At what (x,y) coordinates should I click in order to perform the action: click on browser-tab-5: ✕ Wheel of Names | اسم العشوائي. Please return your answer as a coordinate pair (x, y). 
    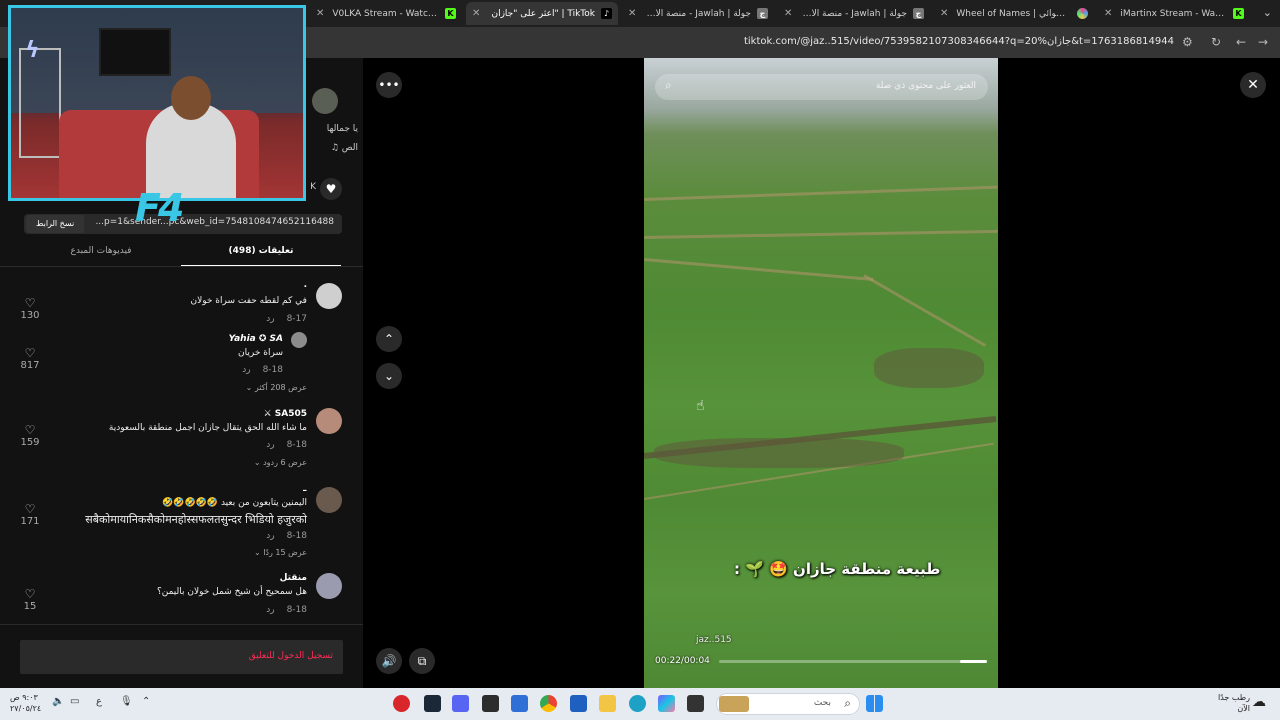
    Looking at the image, I should click on (1014, 13).